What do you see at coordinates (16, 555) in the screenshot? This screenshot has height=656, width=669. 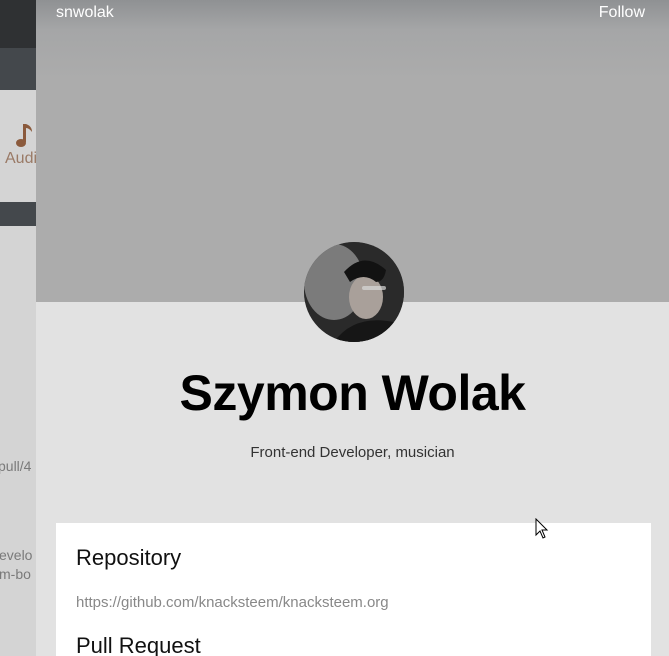 I see `background-description-line: evelo` at bounding box center [16, 555].